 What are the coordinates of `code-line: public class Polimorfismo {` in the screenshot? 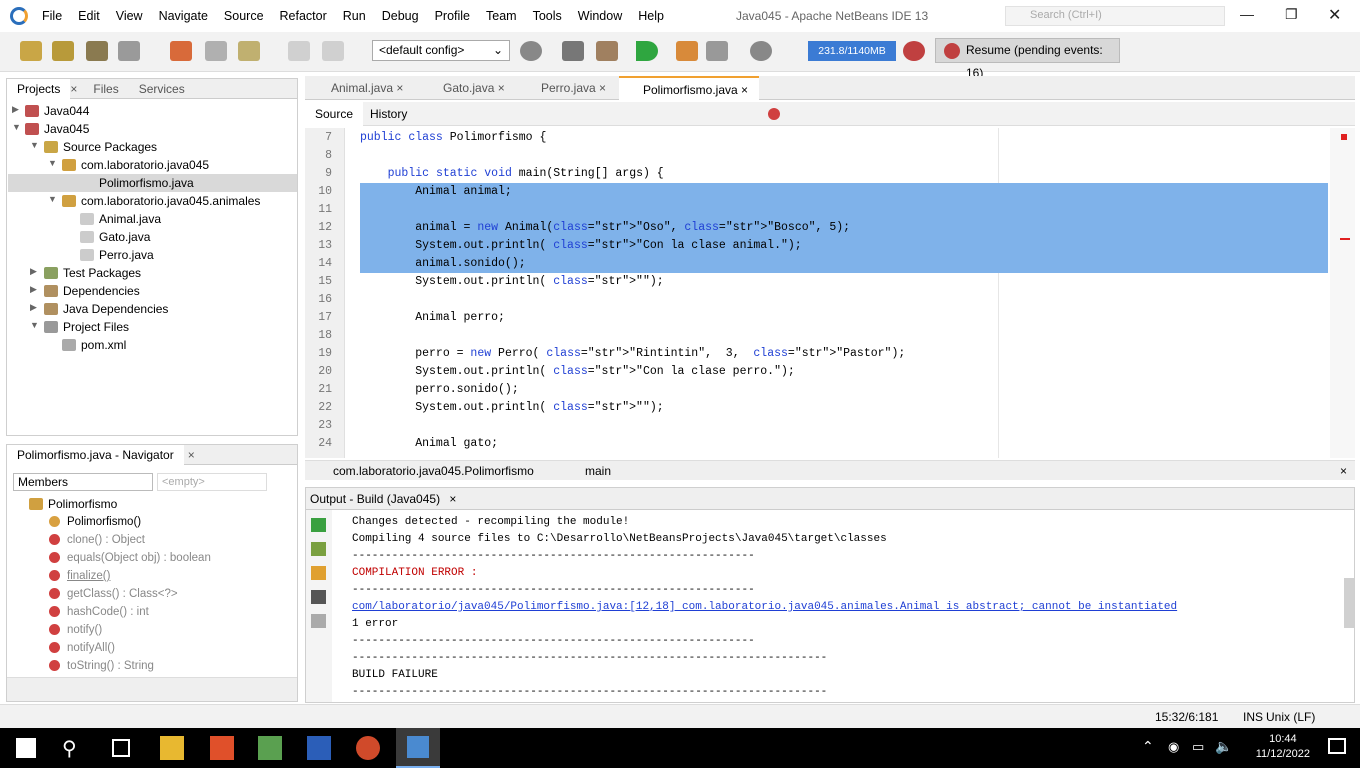 It's located at (453, 138).